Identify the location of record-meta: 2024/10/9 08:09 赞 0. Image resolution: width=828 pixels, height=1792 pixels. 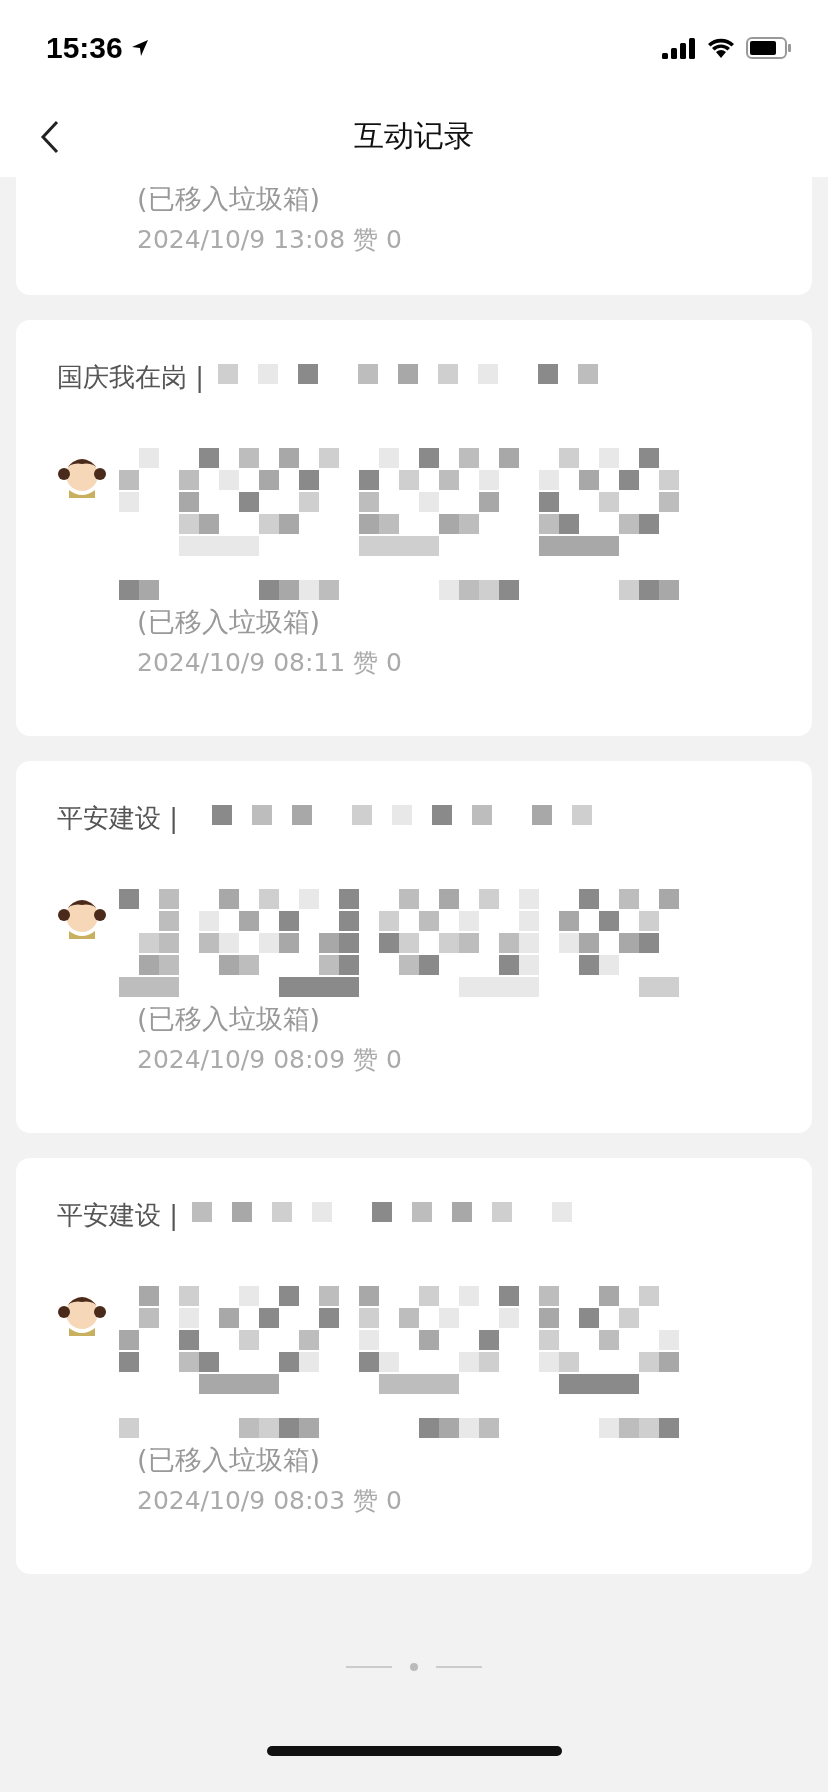
(270, 1060).